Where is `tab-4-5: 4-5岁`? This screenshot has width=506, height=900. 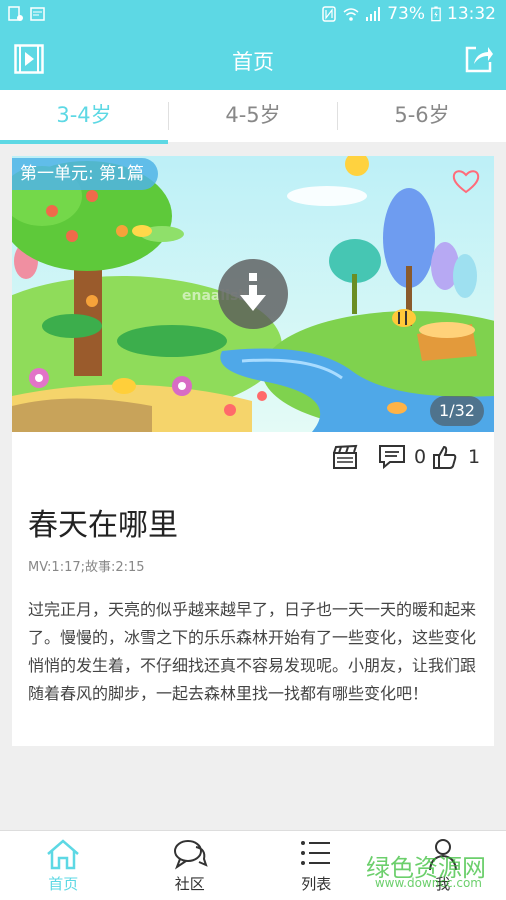
tab-4-5: 4-5岁 is located at coordinates (253, 116).